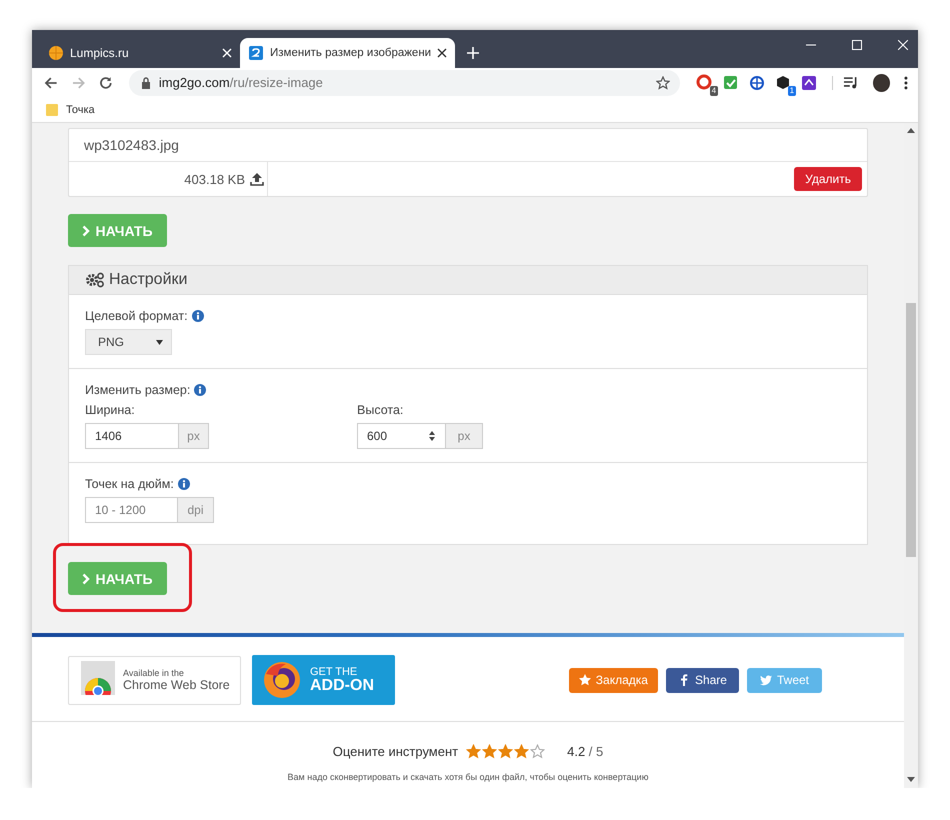 This screenshot has height=820, width=950. Describe the element at coordinates (432, 436) in the screenshot. I see `spinner-icon` at that location.